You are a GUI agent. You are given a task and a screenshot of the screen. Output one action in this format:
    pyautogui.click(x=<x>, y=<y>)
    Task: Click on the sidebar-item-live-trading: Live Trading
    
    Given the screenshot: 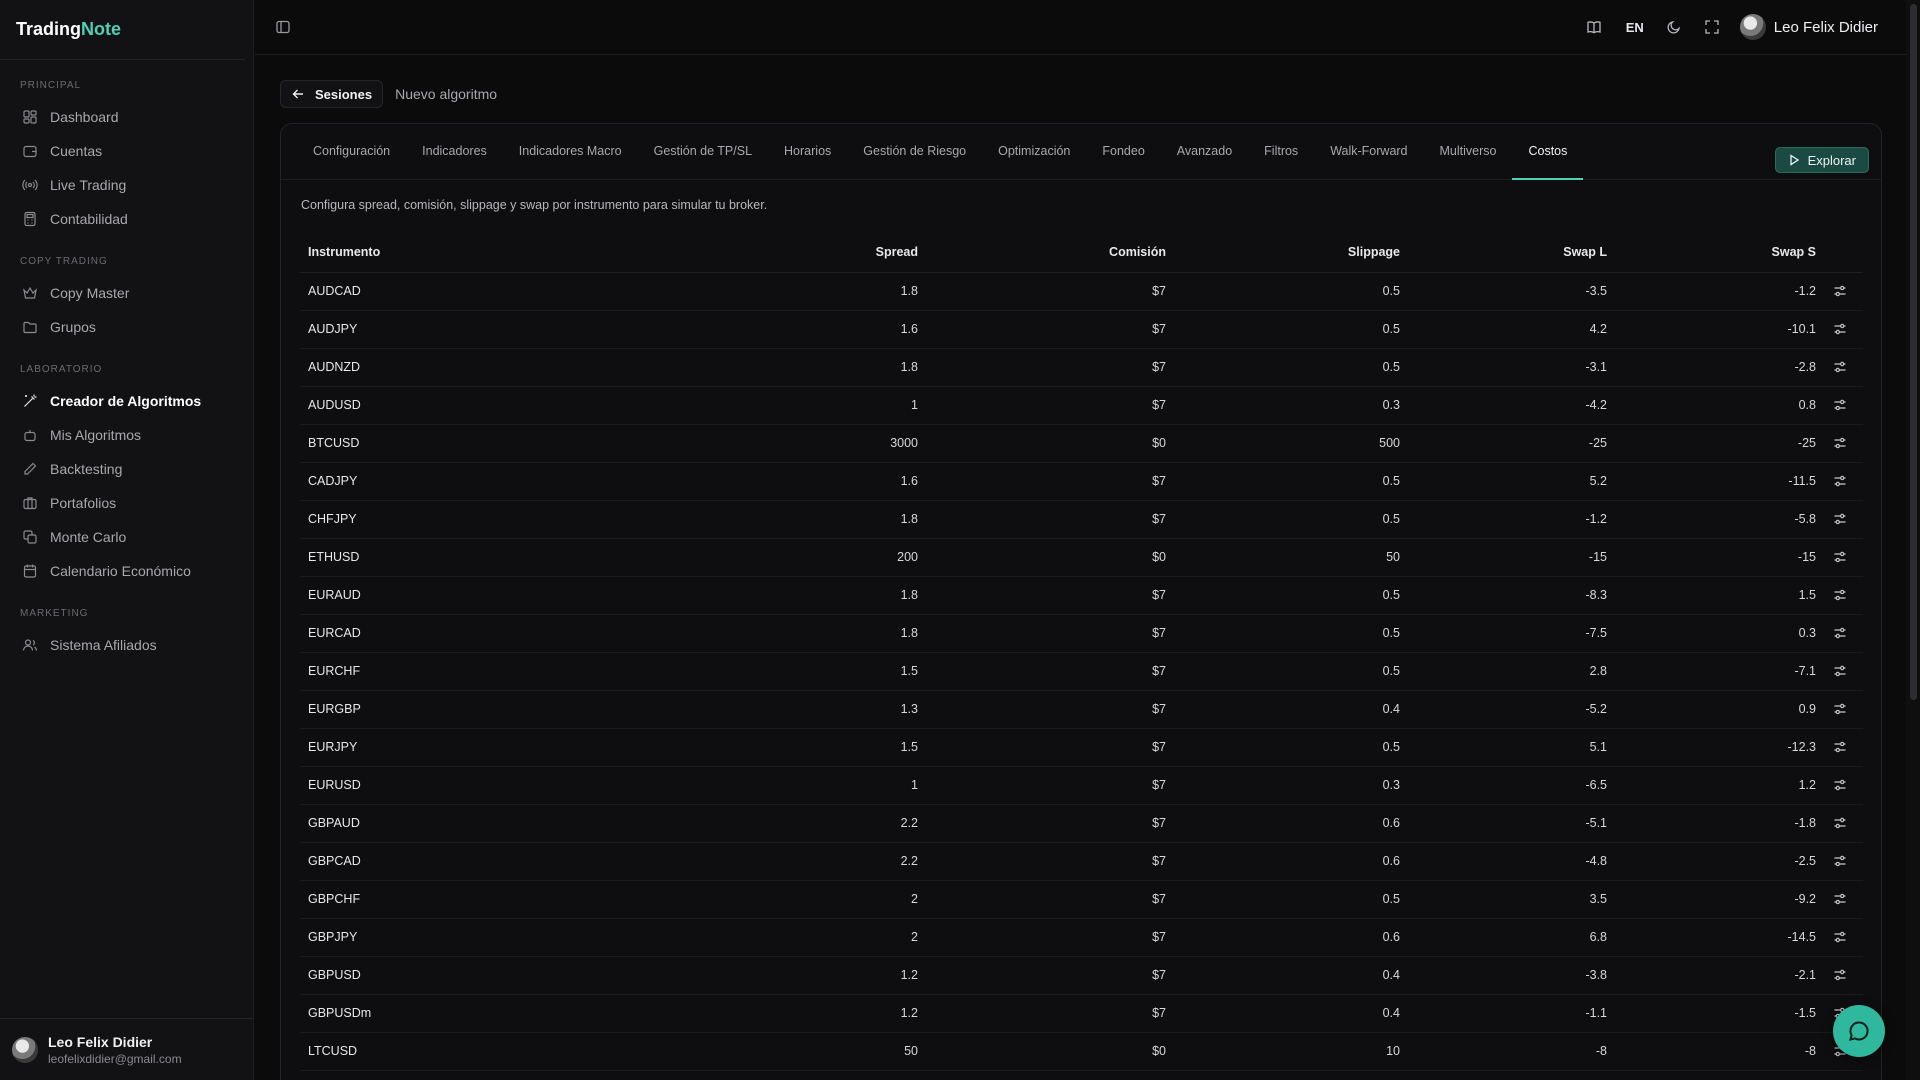 What is the action you would take?
    pyautogui.click(x=126, y=185)
    